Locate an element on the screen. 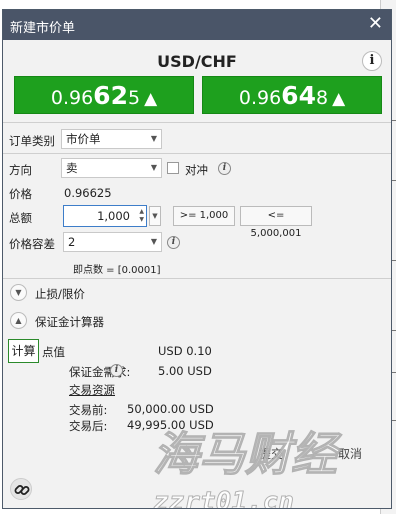 This screenshot has height=514, width=396. slippage-value: 2 is located at coordinates (72, 242).